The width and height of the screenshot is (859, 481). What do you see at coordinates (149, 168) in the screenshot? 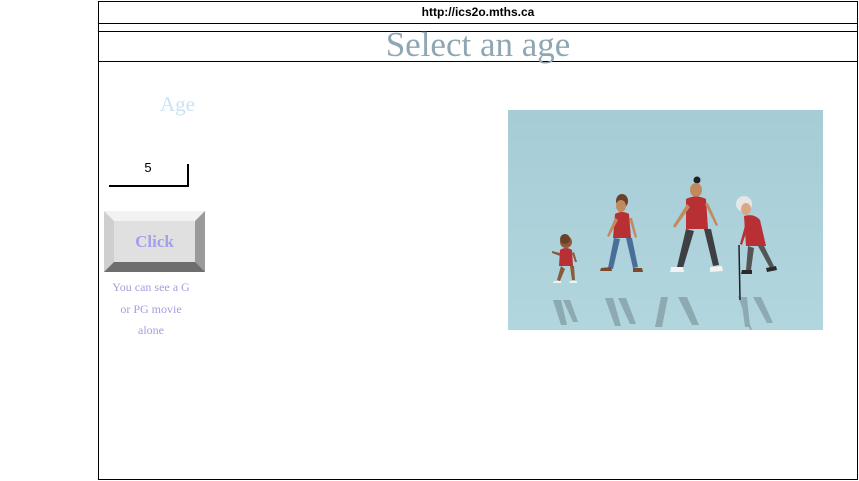
I see `age-input` at bounding box center [149, 168].